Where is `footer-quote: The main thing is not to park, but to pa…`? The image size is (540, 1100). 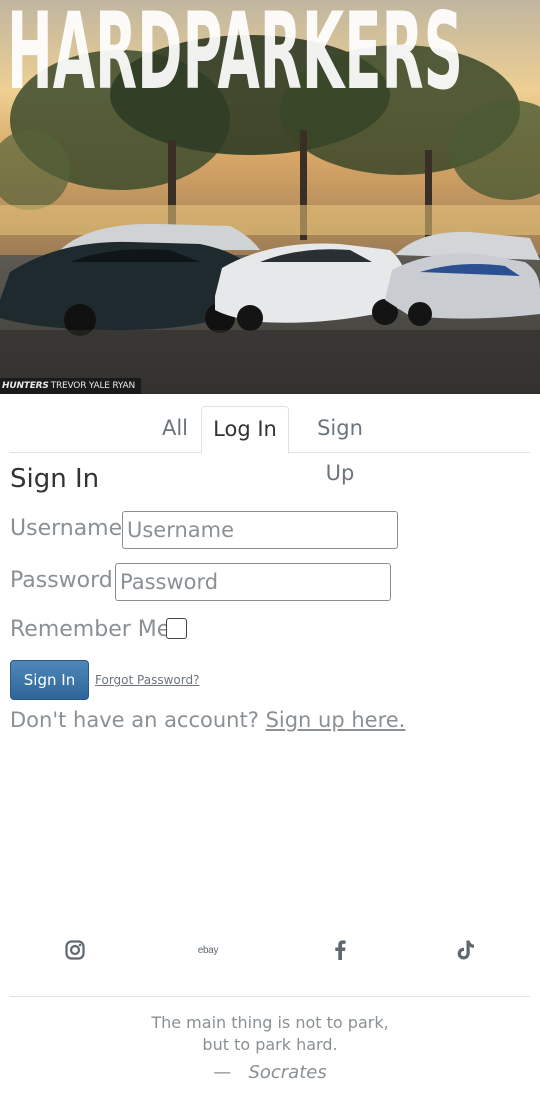
footer-quote: The main thing is not to park, but to pa… is located at coordinates (270, 1034).